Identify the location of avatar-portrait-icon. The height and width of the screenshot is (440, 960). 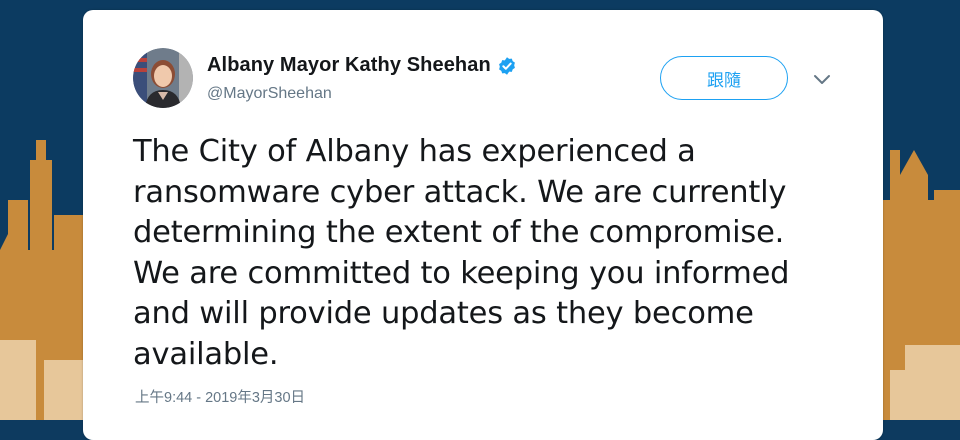
(163, 78).